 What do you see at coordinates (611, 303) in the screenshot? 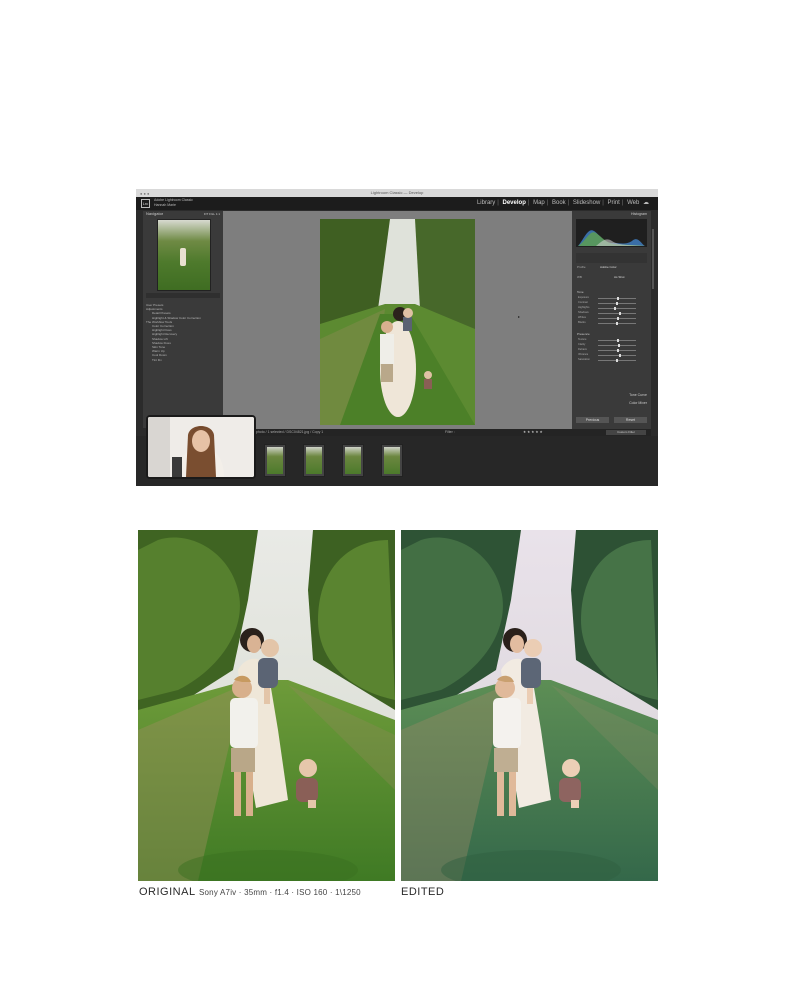
I see `contrast-slider: Contrast` at bounding box center [611, 303].